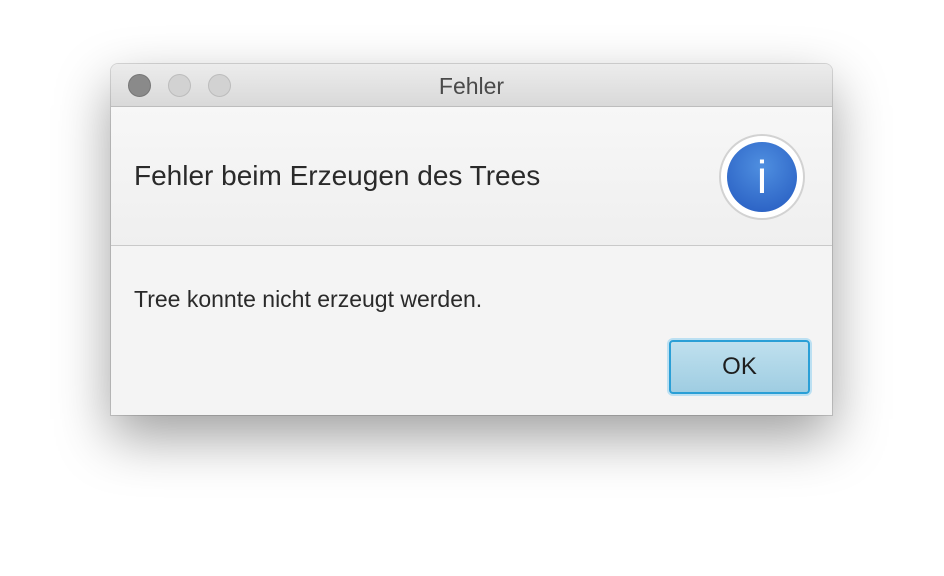 This screenshot has height=576, width=944. Describe the element at coordinates (739, 367) in the screenshot. I see `ok-button: OK` at that location.